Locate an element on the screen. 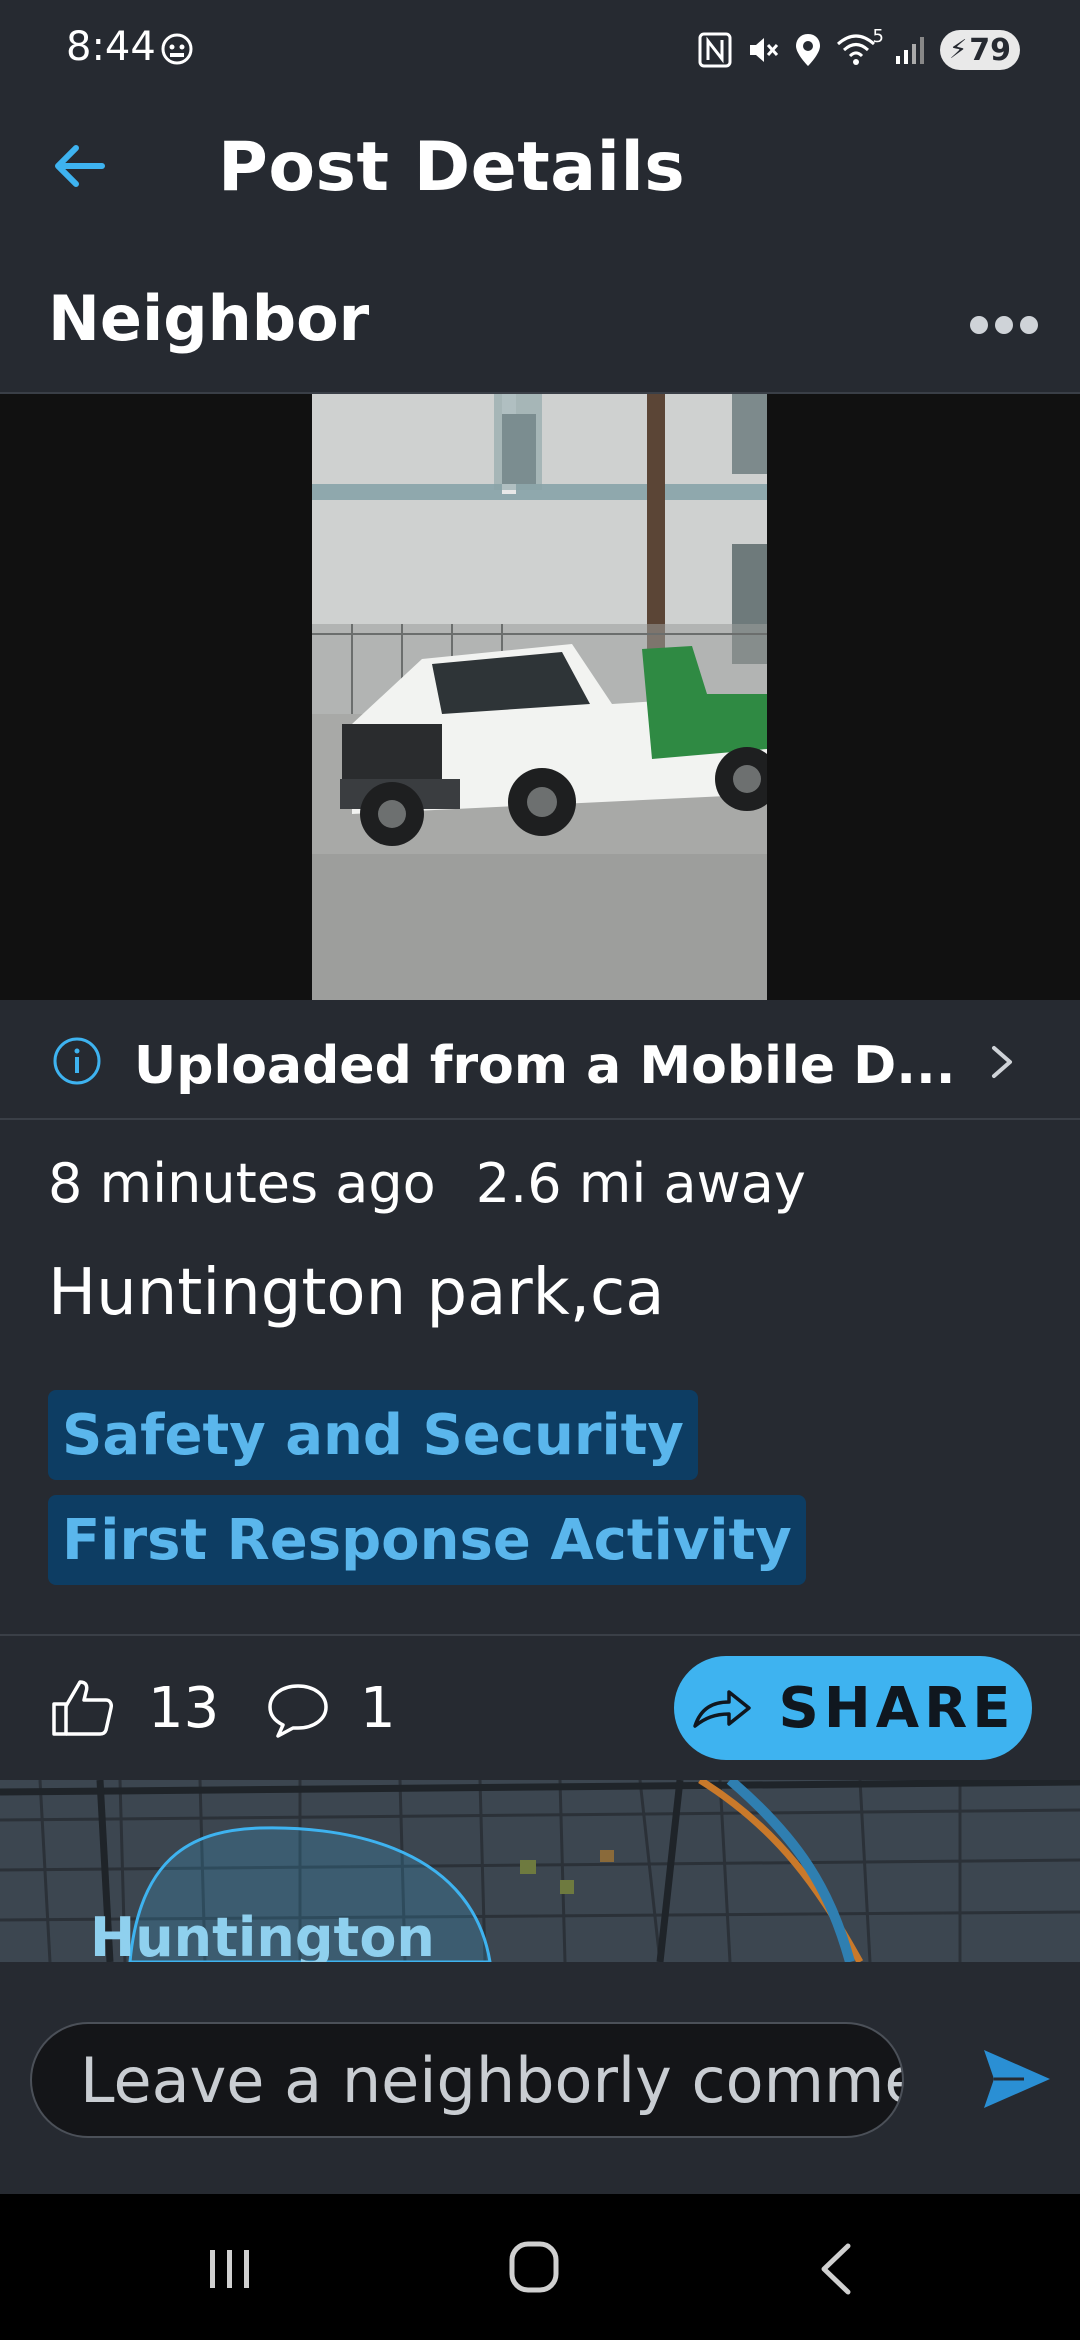 This screenshot has height=2340, width=1080. signal-icon is located at coordinates (910, 50).